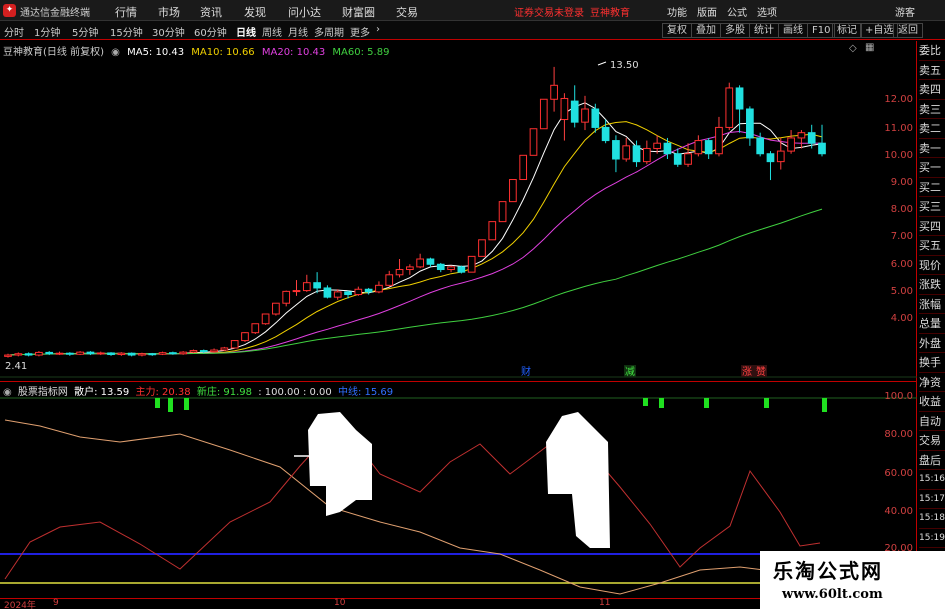 The height and width of the screenshot is (609, 945). What do you see at coordinates (932, 538) in the screenshot?
I see `side-panel-item: 15:19` at bounding box center [932, 538].